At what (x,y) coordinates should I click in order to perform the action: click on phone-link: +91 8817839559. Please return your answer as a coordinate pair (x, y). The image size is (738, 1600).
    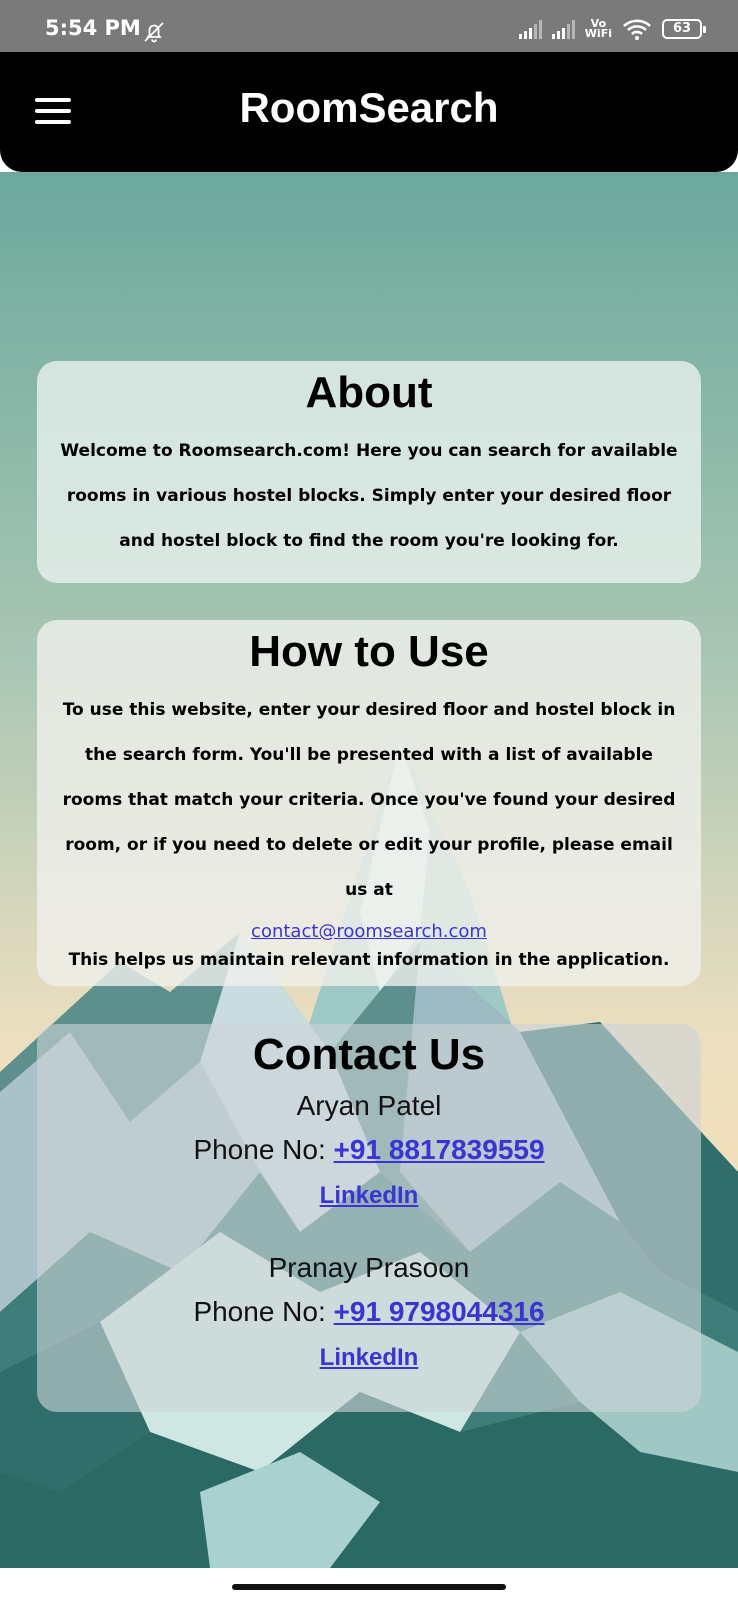
    Looking at the image, I should click on (439, 1149).